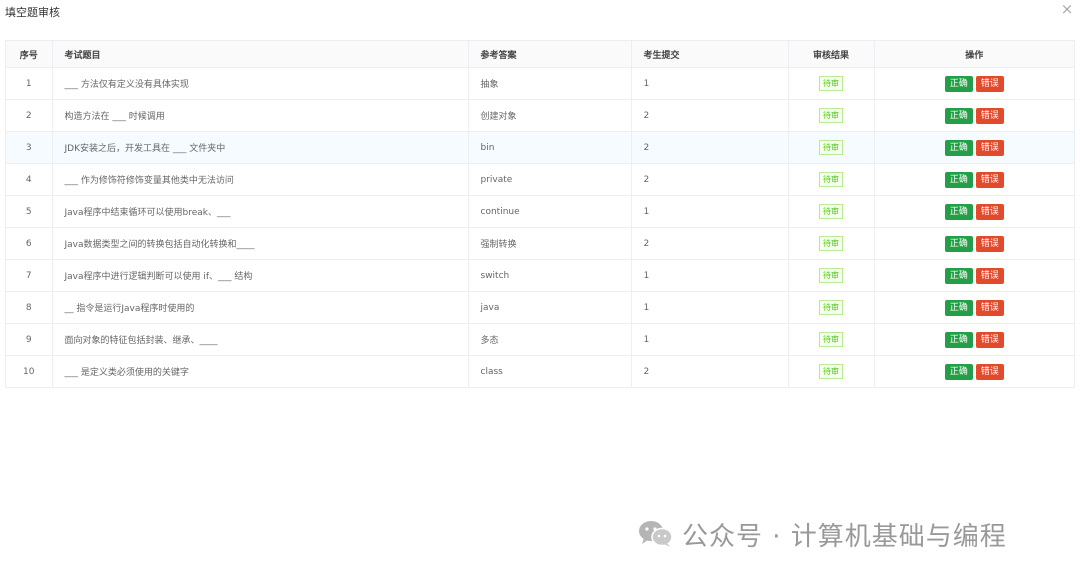  What do you see at coordinates (260, 275) in the screenshot?
I see `cell-question: Java程序中进行逻辑判断可以使用 if、___ 结构` at bounding box center [260, 275].